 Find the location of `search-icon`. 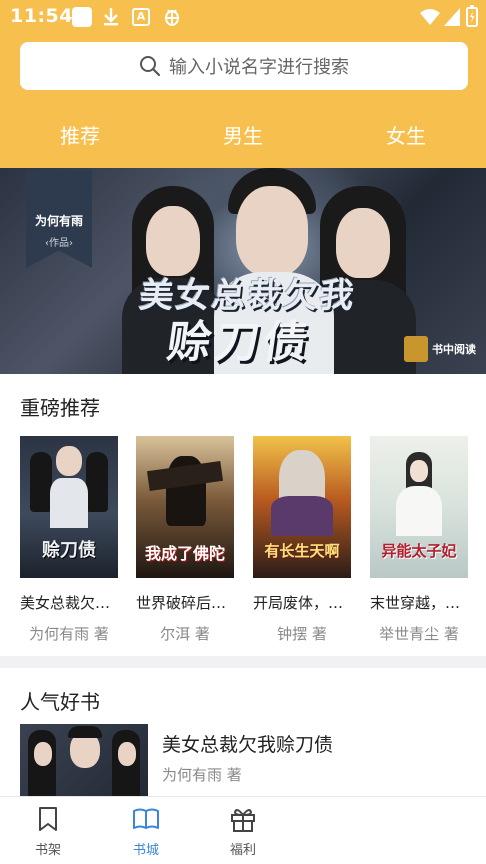

search-icon is located at coordinates (150, 66).